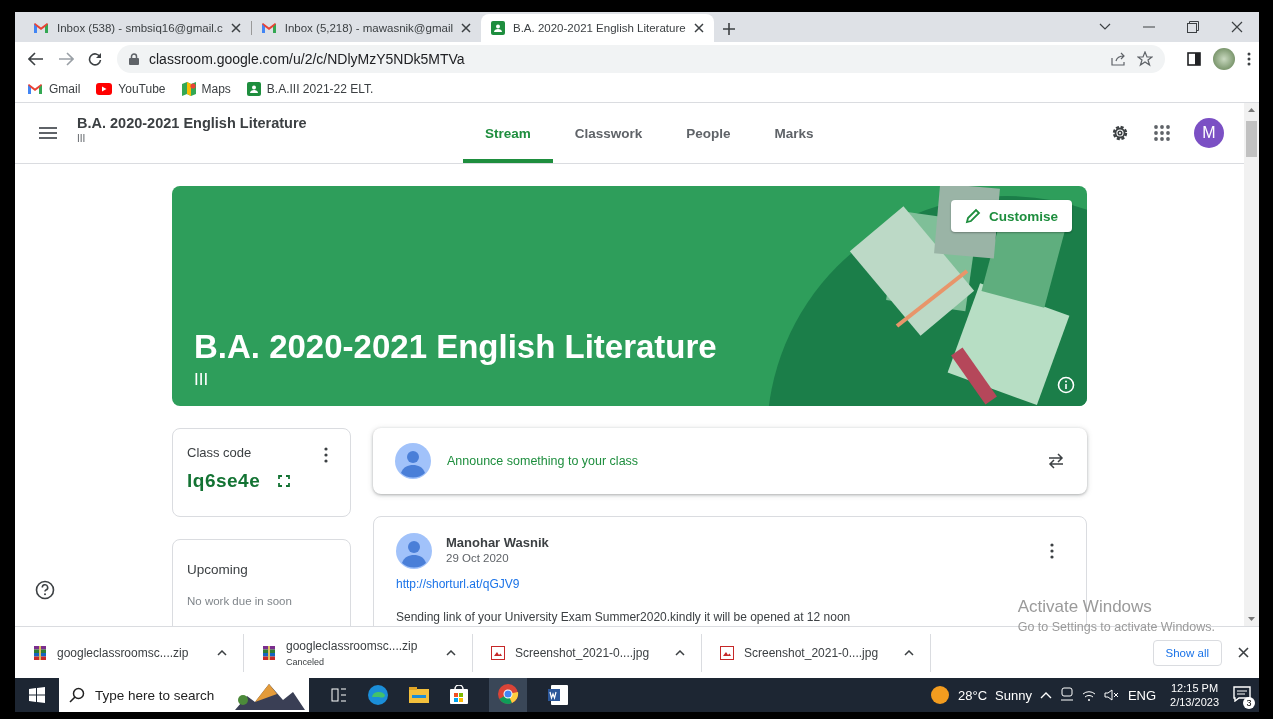 This screenshot has width=1273, height=719. What do you see at coordinates (1162, 133) in the screenshot?
I see `apps-icon` at bounding box center [1162, 133].